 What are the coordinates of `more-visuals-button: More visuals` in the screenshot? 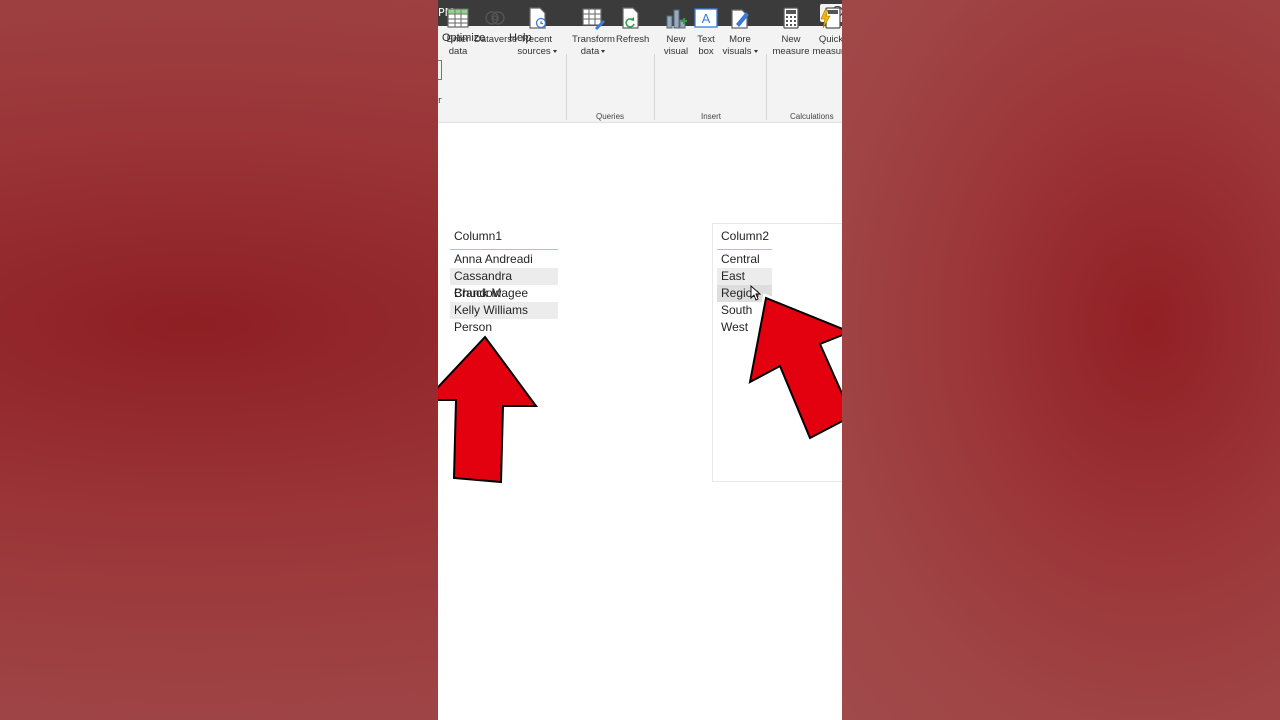 It's located at (740, 32).